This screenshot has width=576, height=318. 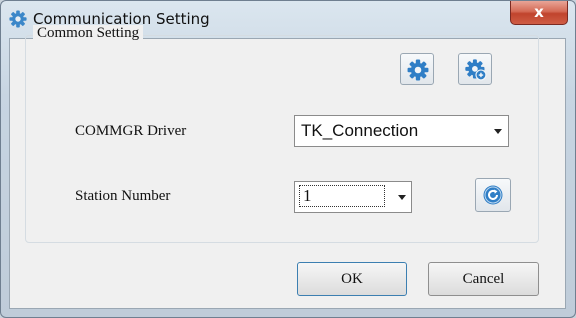 I want to click on gear-icon, so click(x=18, y=19).